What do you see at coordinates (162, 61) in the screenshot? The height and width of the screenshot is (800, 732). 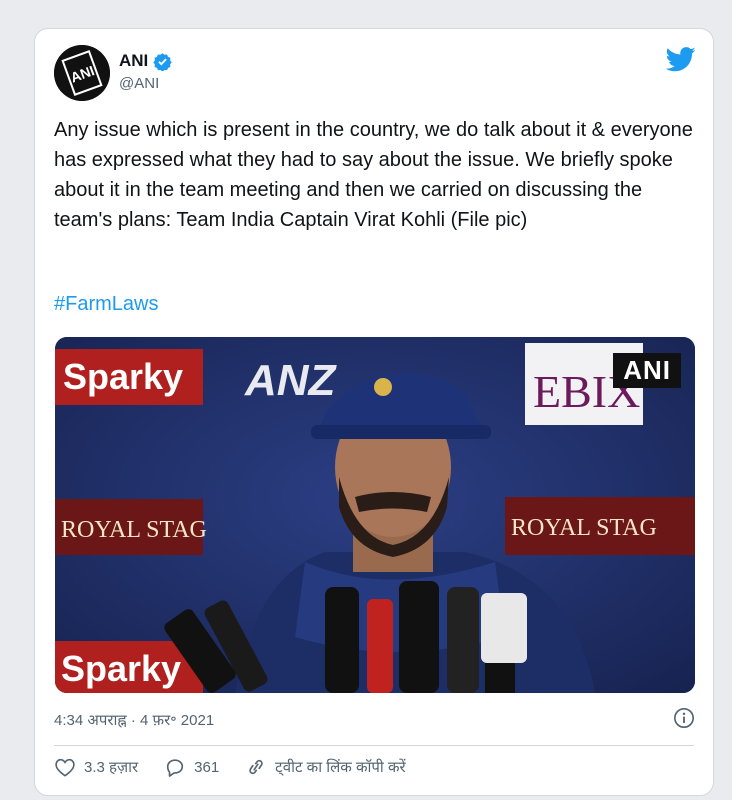 I see `verified-badge-icon` at bounding box center [162, 61].